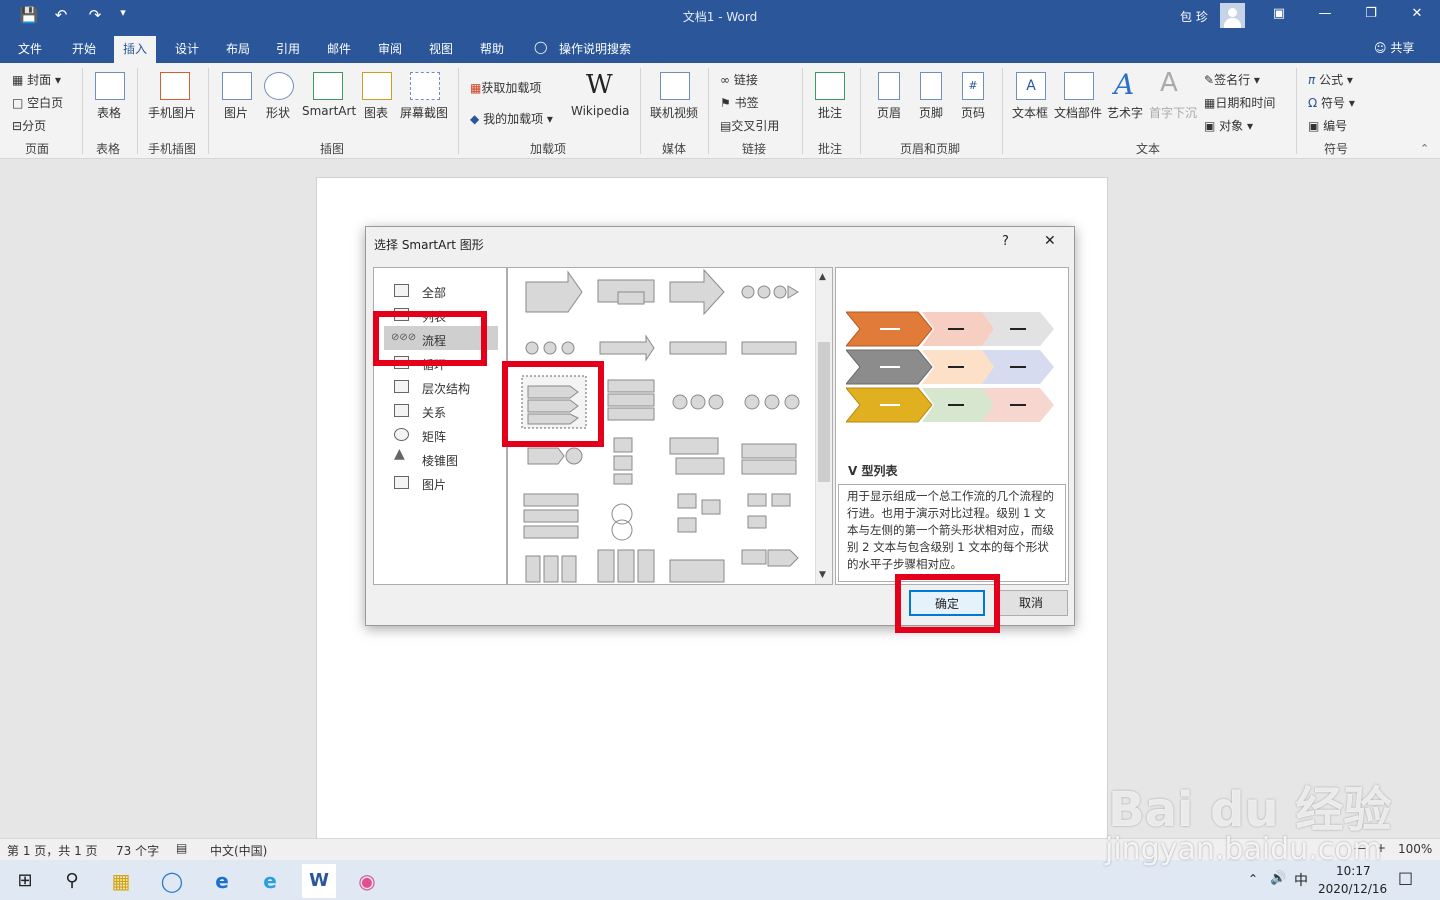 This screenshot has height=900, width=1440. What do you see at coordinates (25, 881) in the screenshot?
I see `start-windows-icon: ⊞` at bounding box center [25, 881].